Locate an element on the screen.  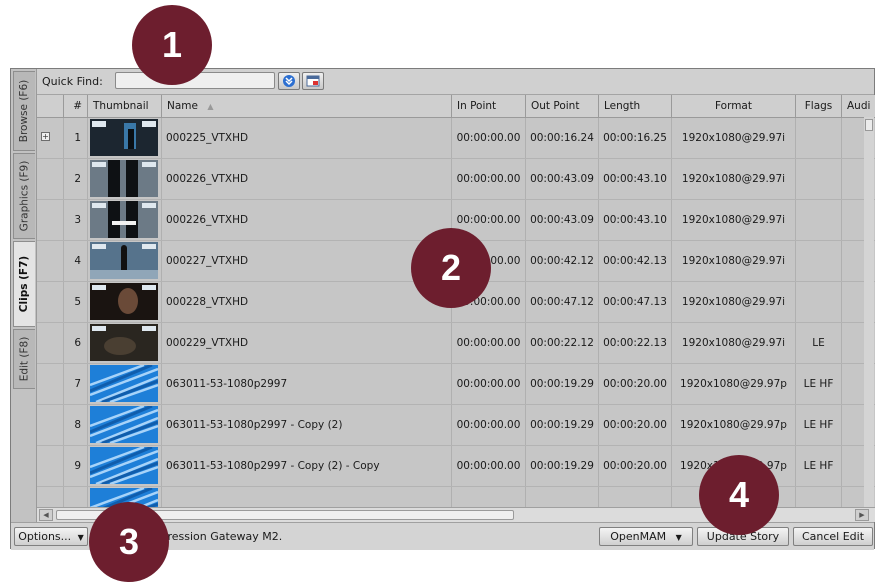
row-number: 7 is located at coordinates (76, 384).